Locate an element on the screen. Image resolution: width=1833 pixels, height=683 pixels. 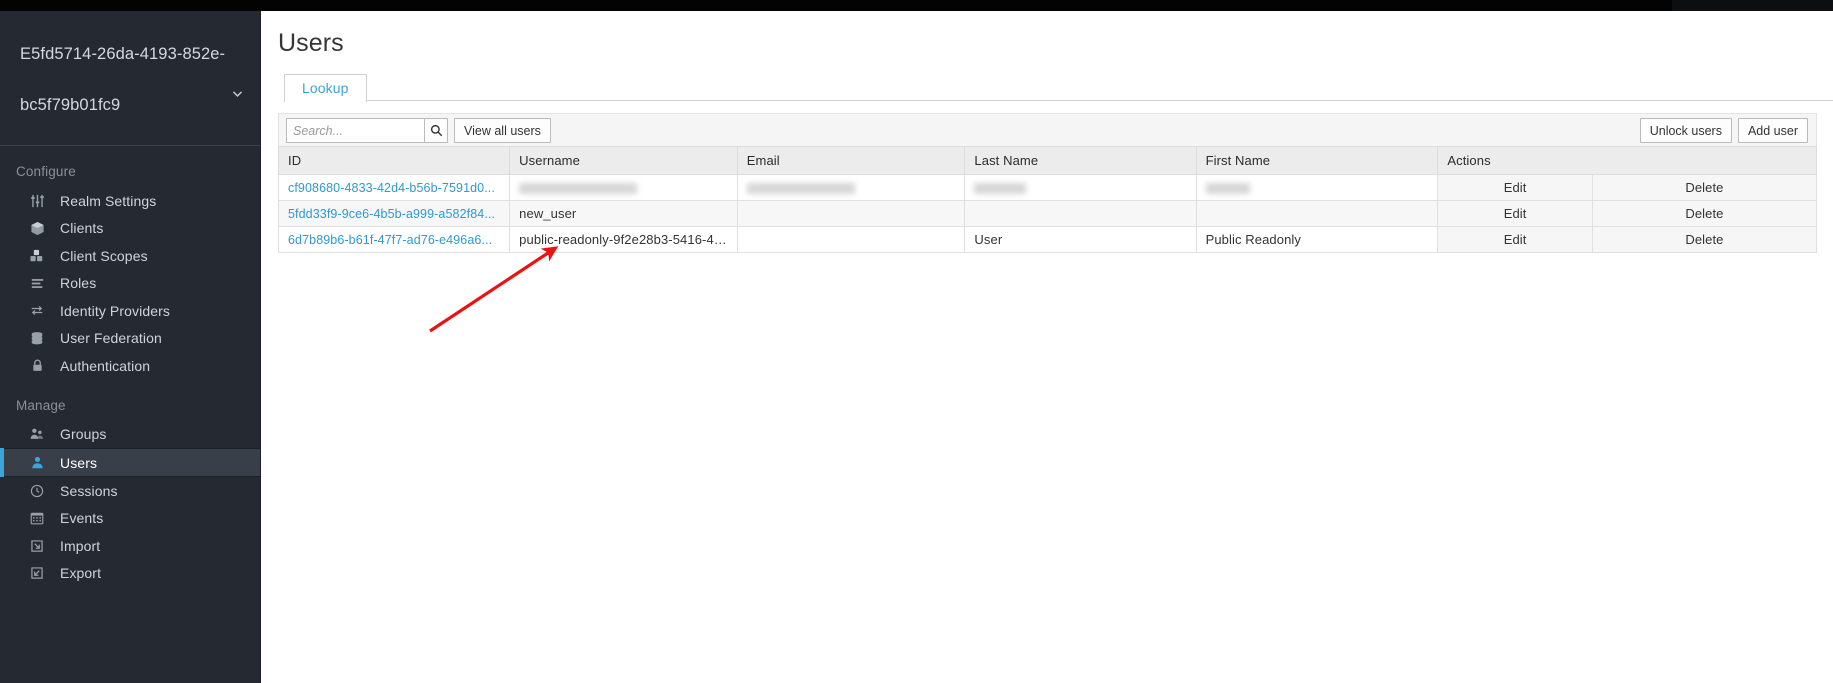
users-group-icon is located at coordinates (37, 434).